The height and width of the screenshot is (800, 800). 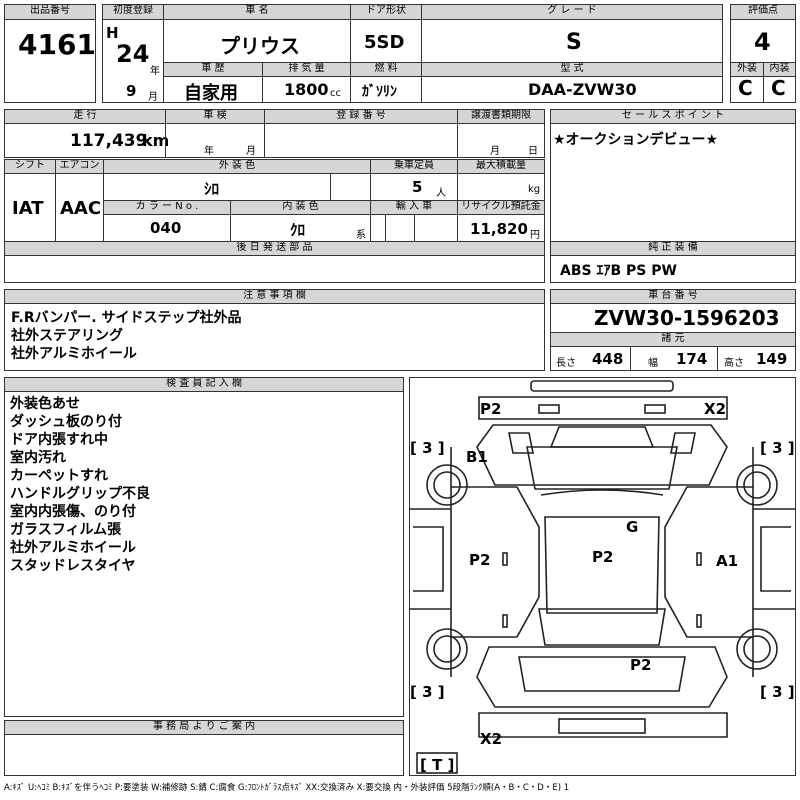 What do you see at coordinates (204, 727) in the screenshot?
I see `office-header: 事 務 局 よ り ご 案 内` at bounding box center [204, 727].